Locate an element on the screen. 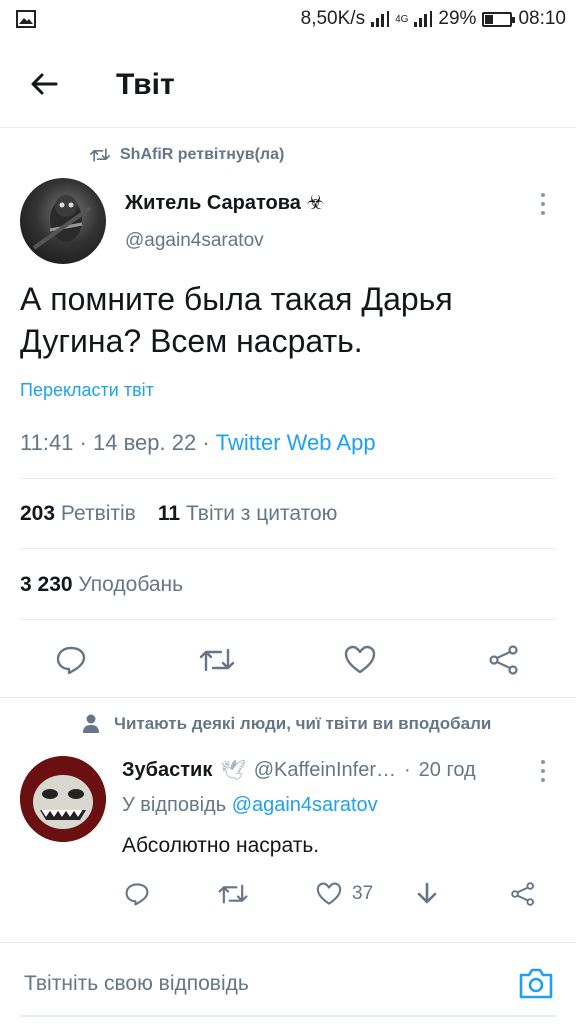 The width and height of the screenshot is (576, 1024). top-bar: Твіт is located at coordinates (288, 84).